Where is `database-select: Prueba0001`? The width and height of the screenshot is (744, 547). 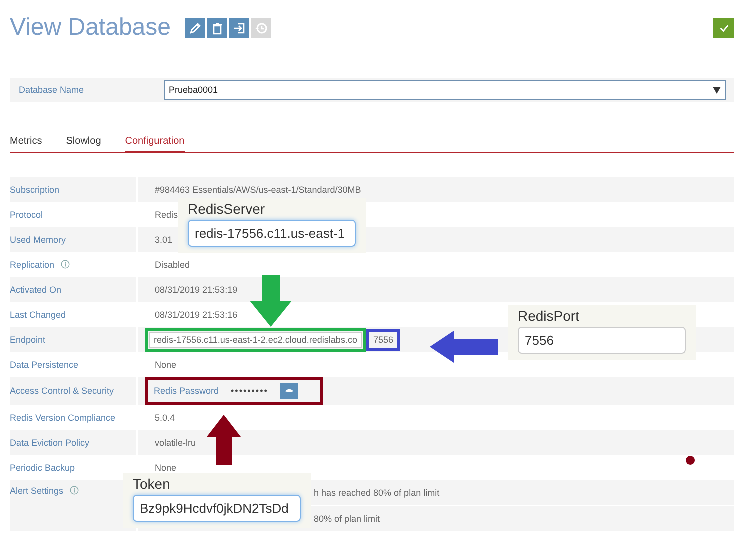
database-select: Prueba0001 is located at coordinates (445, 90).